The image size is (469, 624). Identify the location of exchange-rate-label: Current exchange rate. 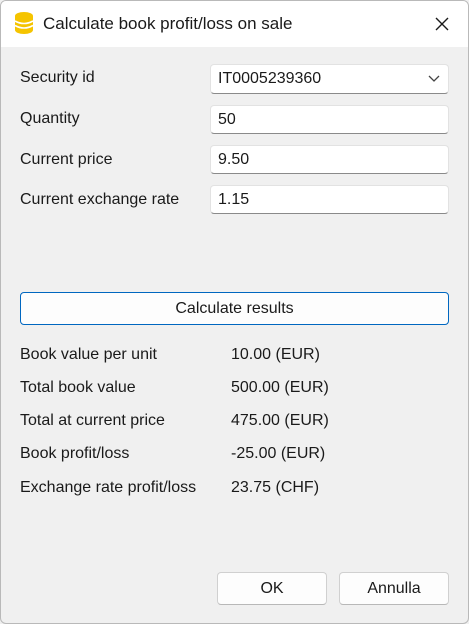
(100, 199).